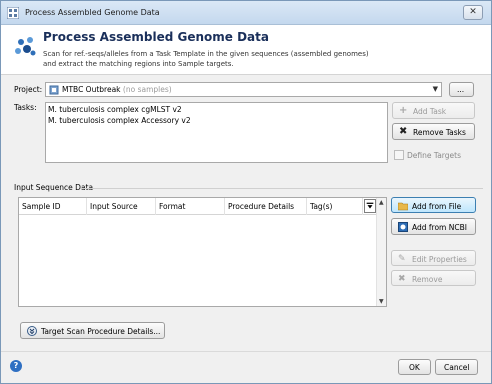 The image size is (492, 384). Describe the element at coordinates (434, 155) in the screenshot. I see `define-targets-label: Define Targets` at that location.